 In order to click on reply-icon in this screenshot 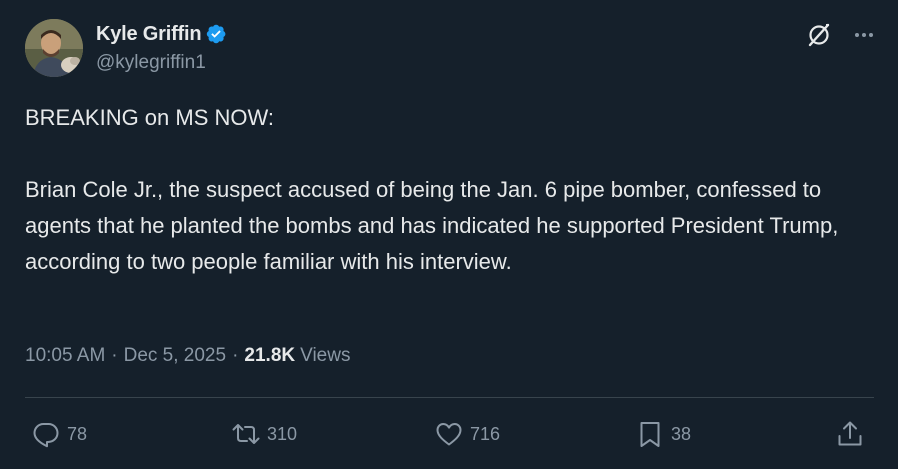, I will do `click(46, 435)`.